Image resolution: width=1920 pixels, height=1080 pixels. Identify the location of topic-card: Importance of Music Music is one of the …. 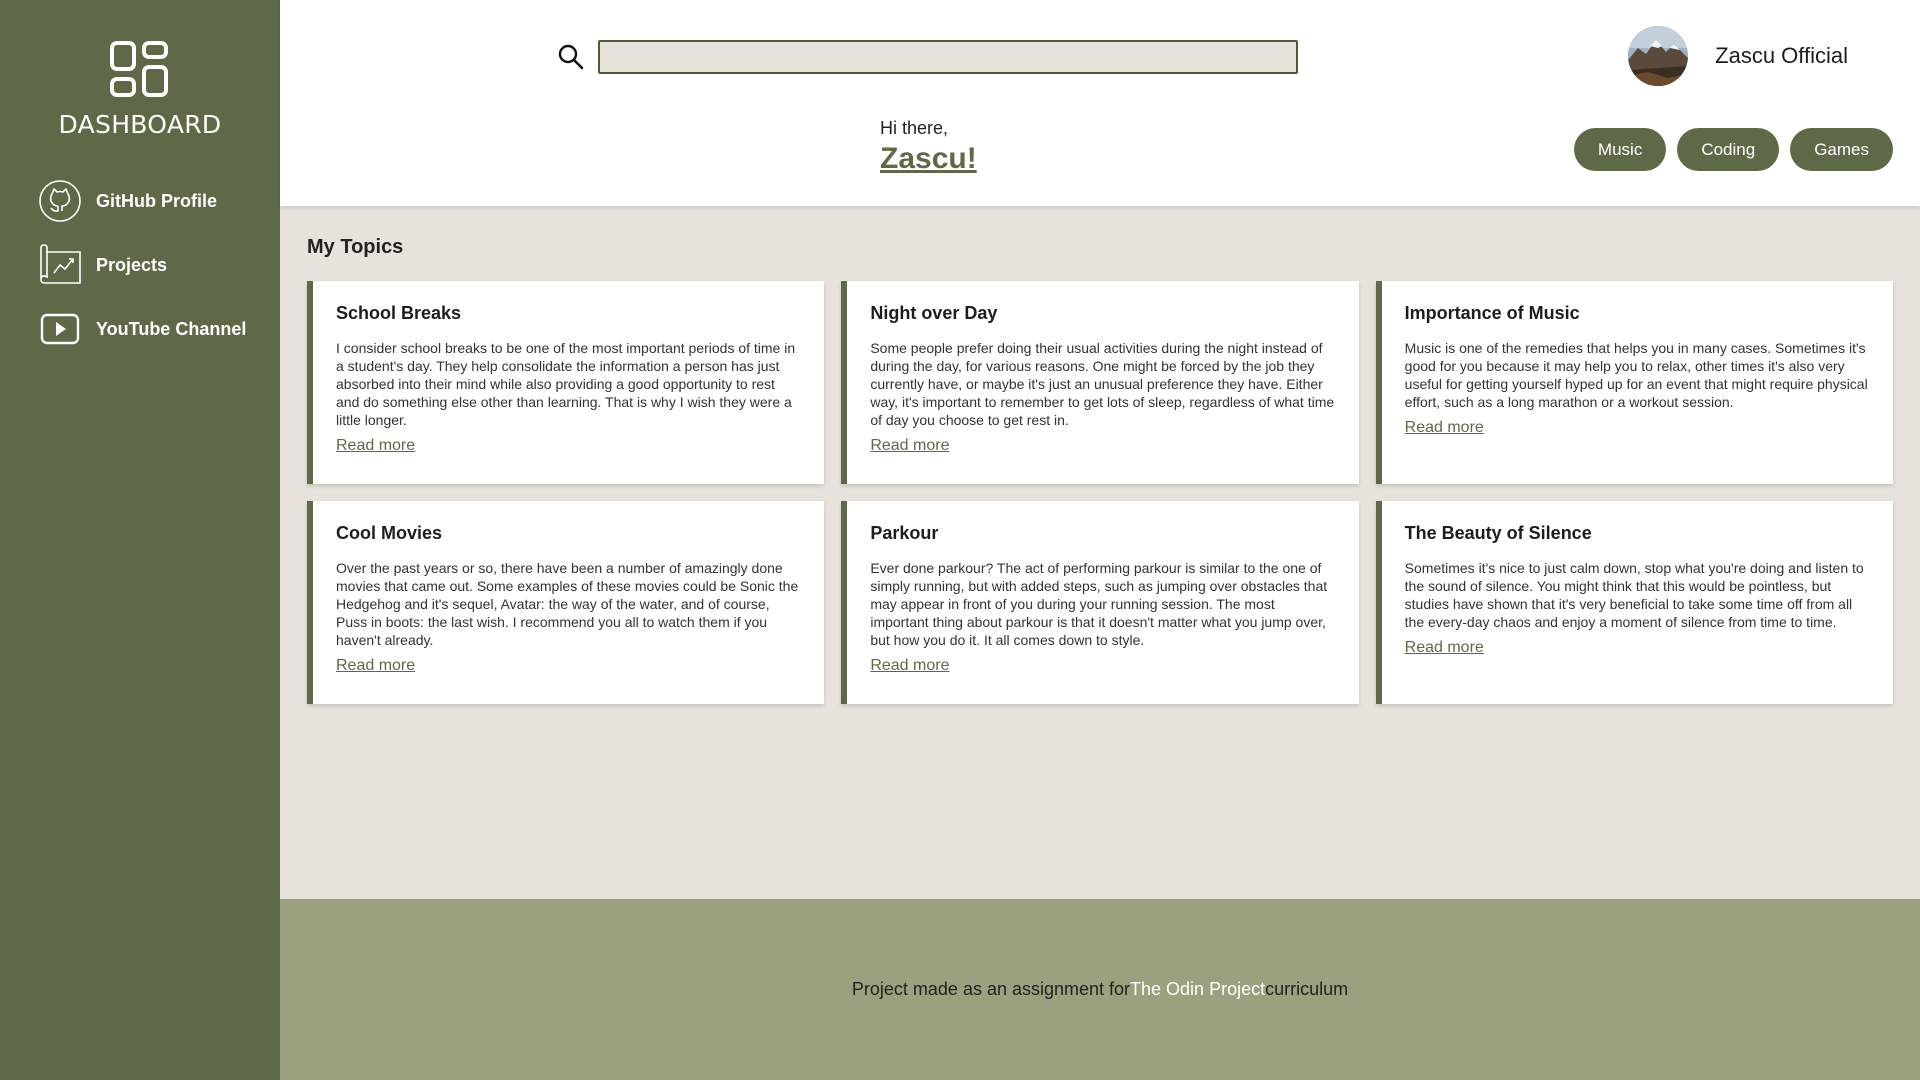
(1634, 382).